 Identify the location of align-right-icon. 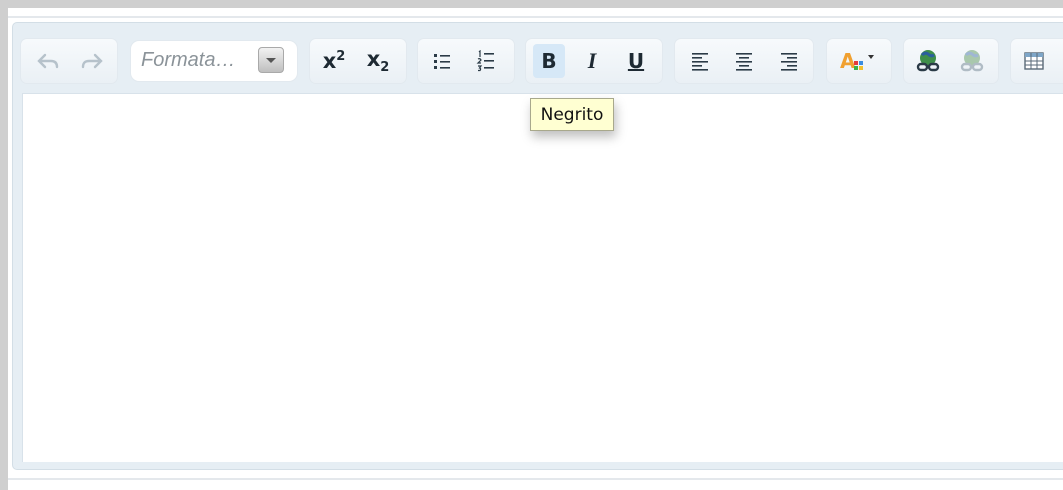
(789, 62).